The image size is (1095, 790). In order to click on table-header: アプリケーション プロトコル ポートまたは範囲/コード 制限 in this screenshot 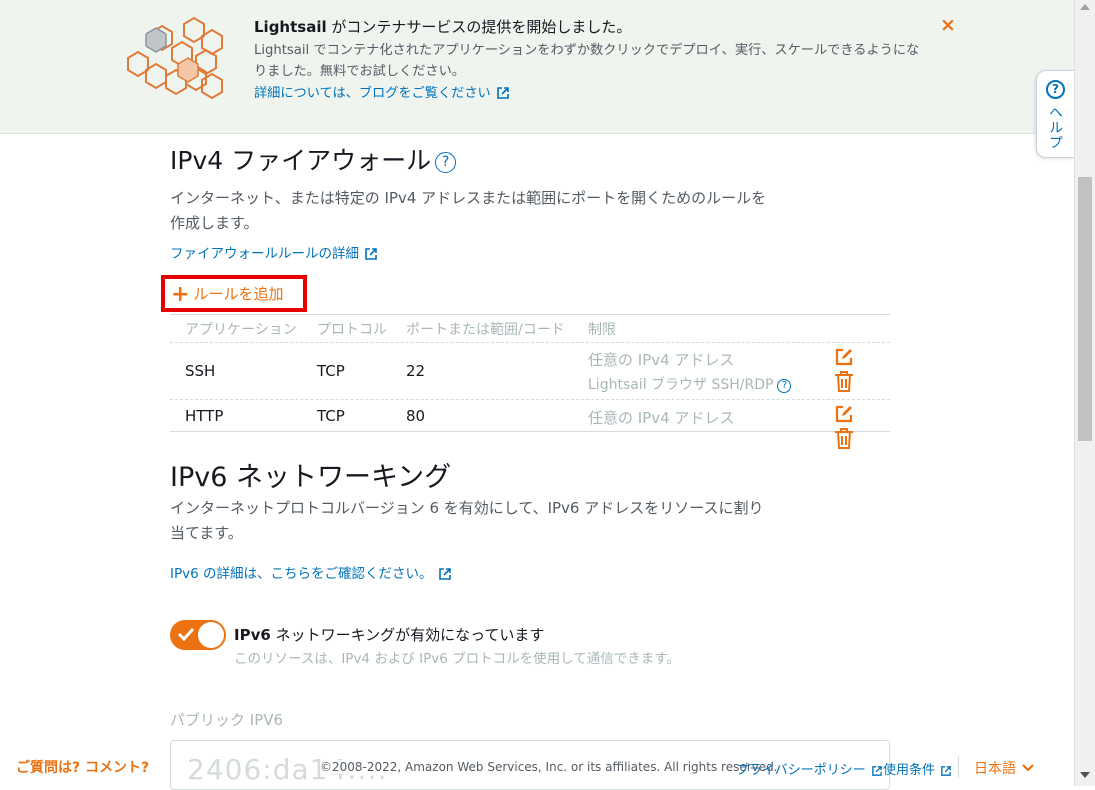, I will do `click(530, 328)`.